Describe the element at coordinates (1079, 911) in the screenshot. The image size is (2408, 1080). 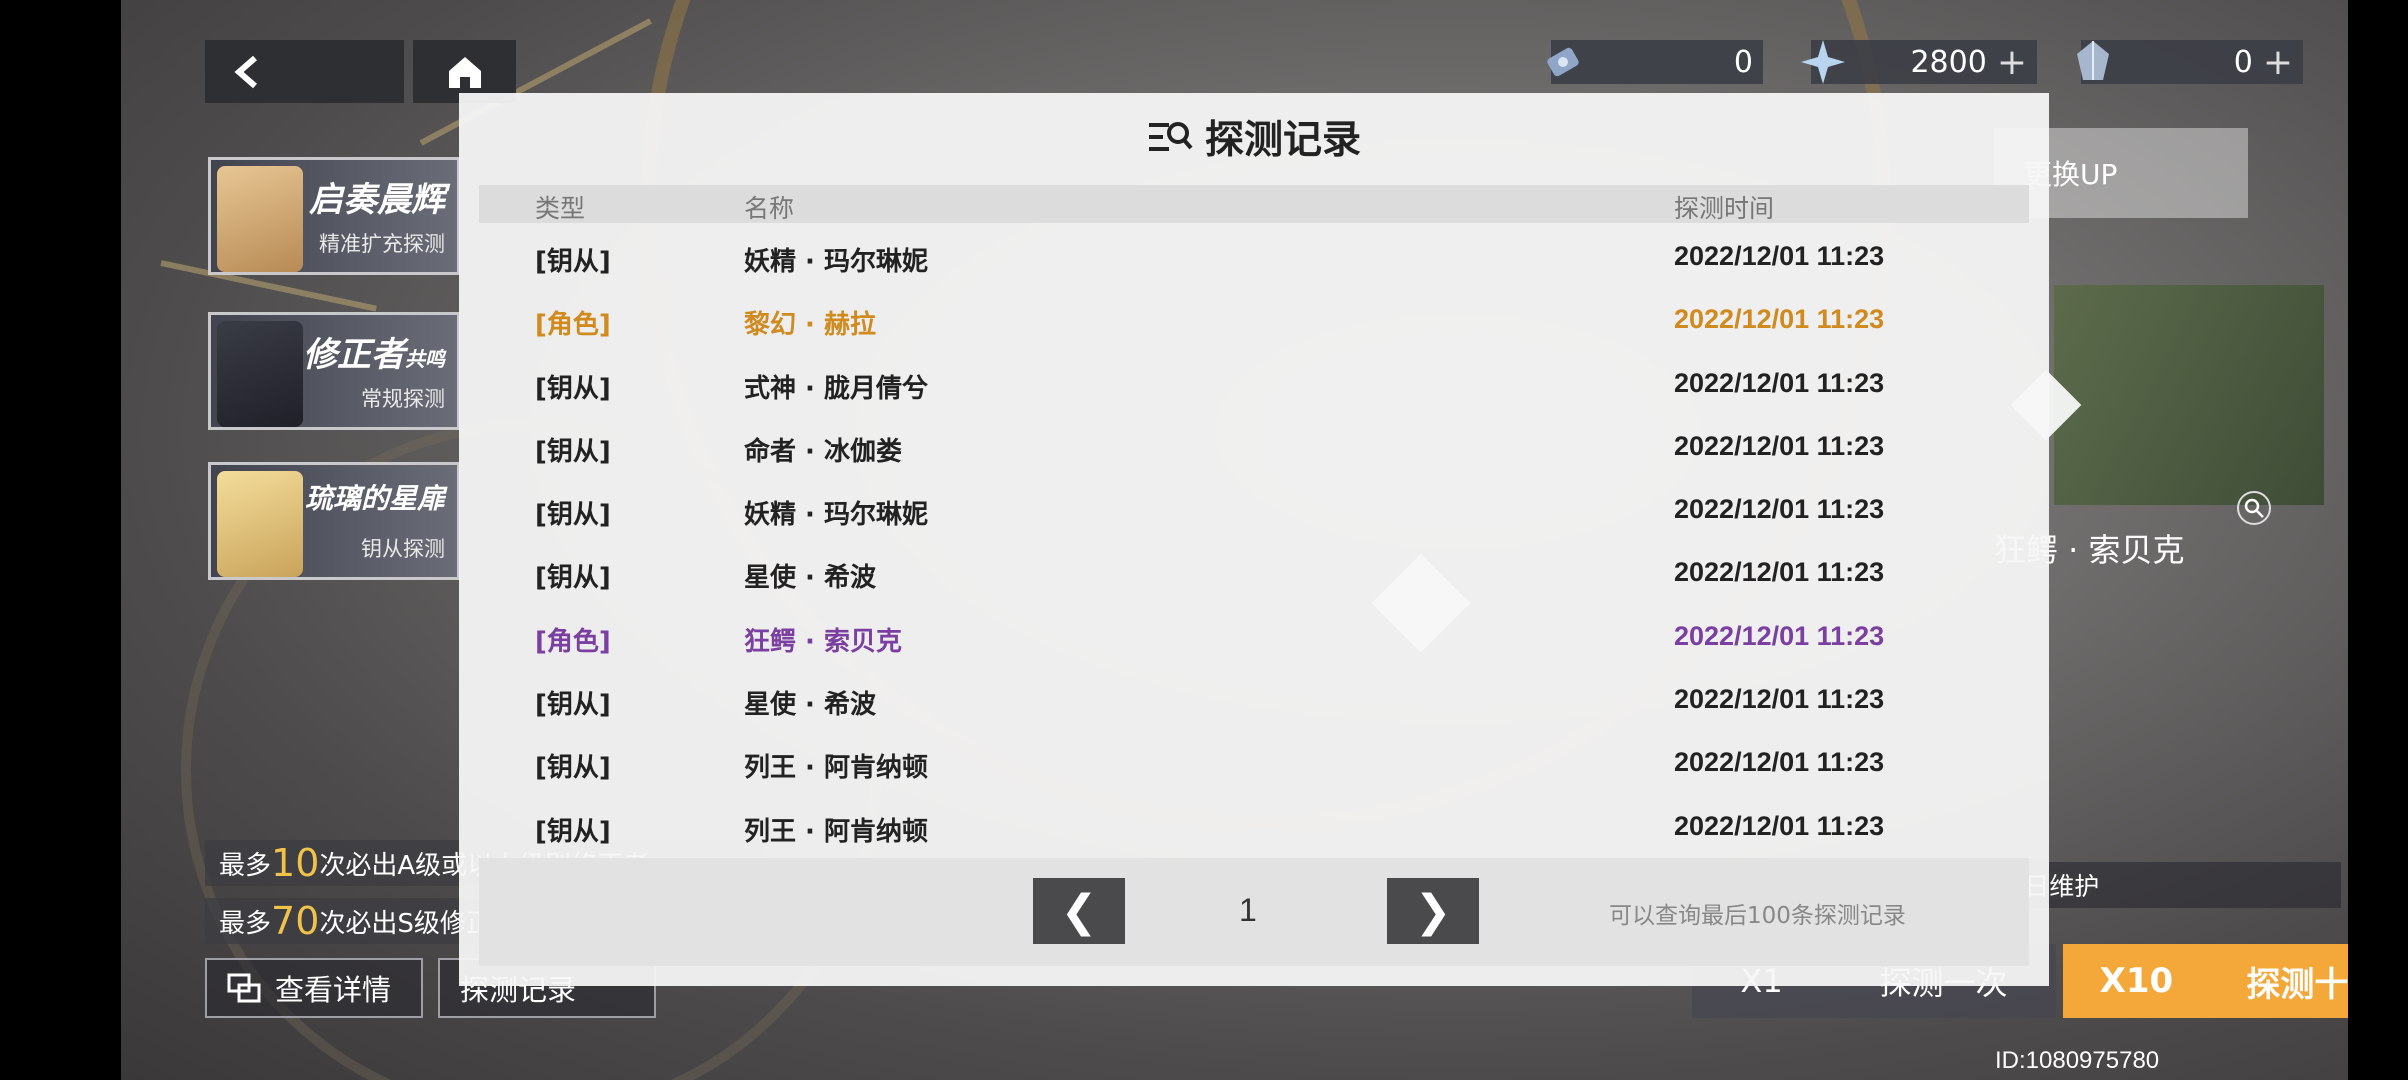
I see `prev-page-button: ❮` at that location.